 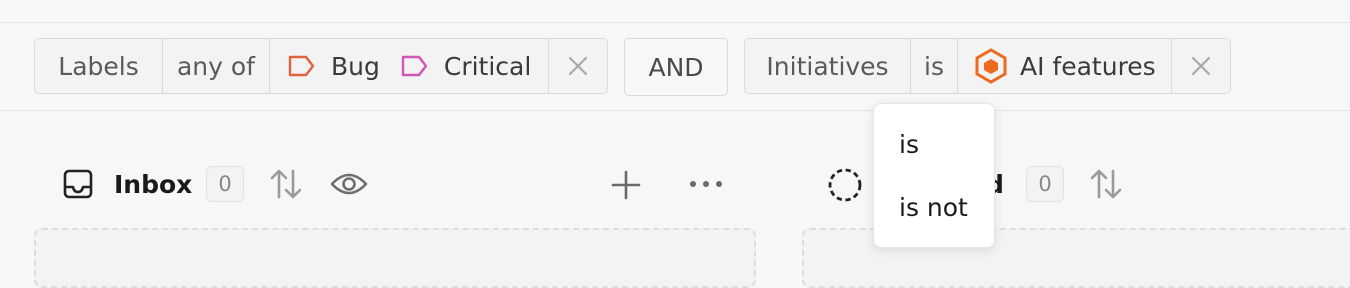 What do you see at coordinates (626, 185) in the screenshot?
I see `add-icon` at bounding box center [626, 185].